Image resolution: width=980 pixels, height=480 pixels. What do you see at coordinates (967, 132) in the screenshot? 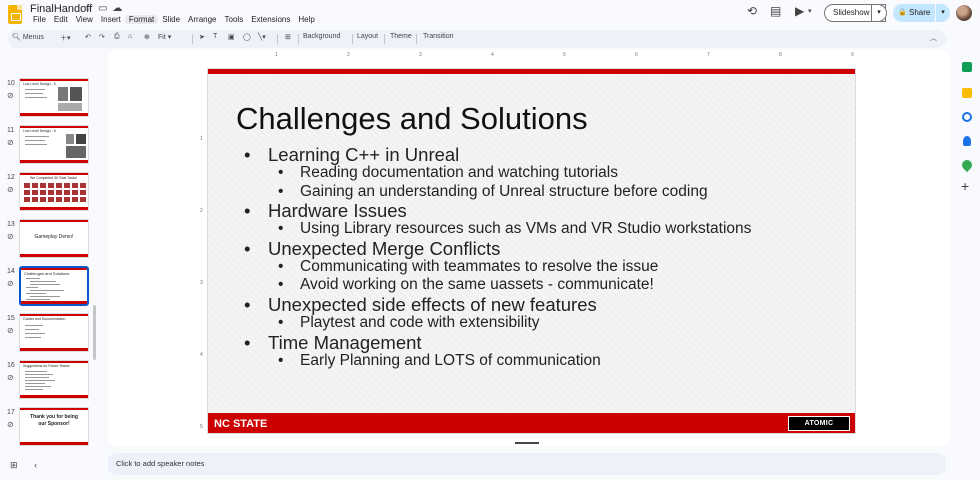
I see `side-panel: +` at bounding box center [967, 132].